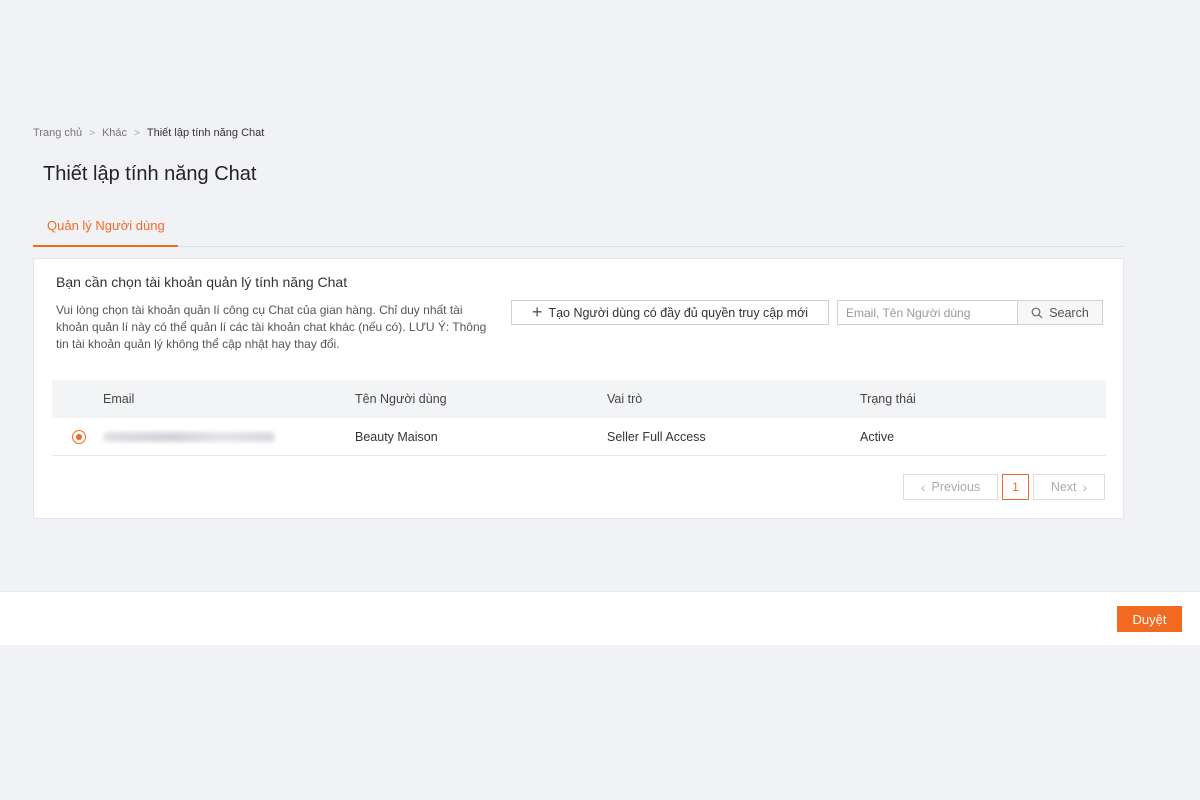 The height and width of the screenshot is (800, 1200). What do you see at coordinates (396, 436) in the screenshot?
I see `username-cell: Beauty Maison` at bounding box center [396, 436].